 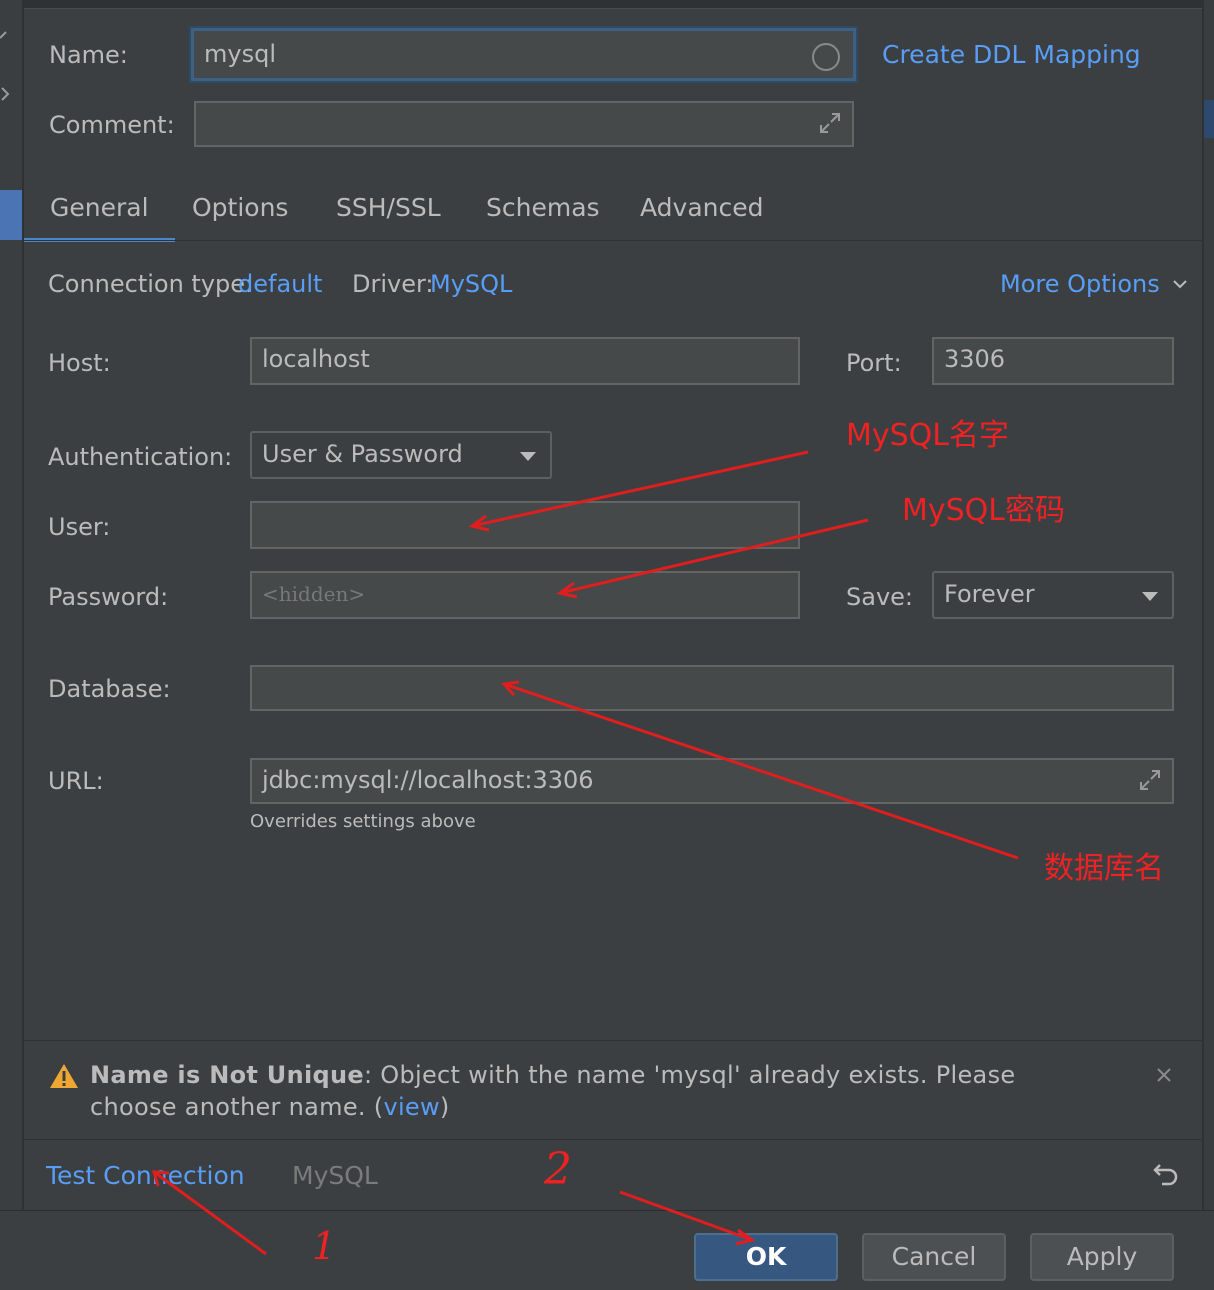 I want to click on save-label: Save:, so click(x=879, y=597).